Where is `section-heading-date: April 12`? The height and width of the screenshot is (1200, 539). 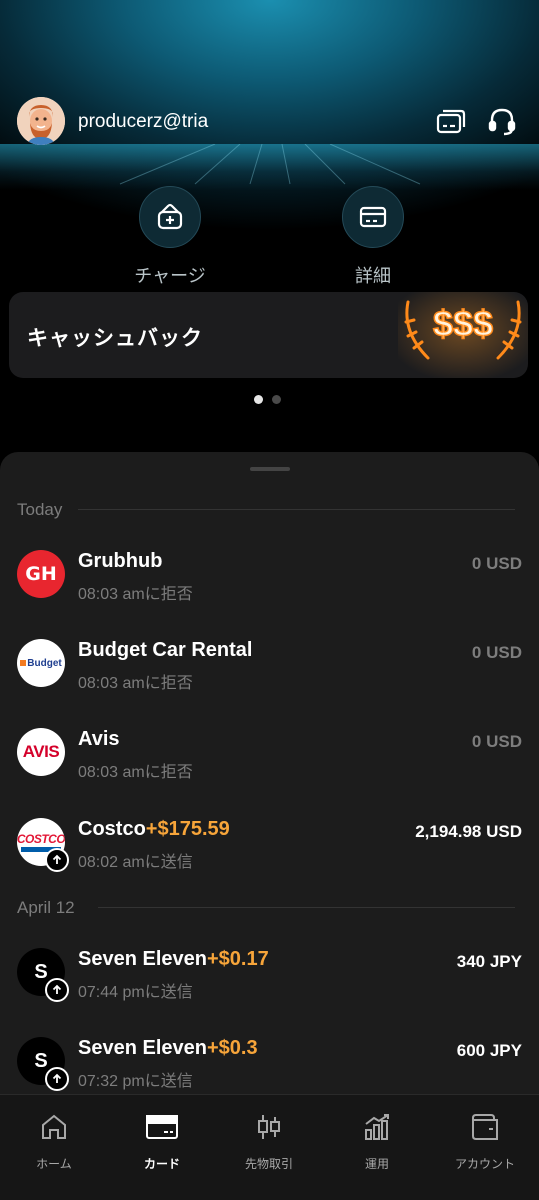
section-heading-date: April 12 is located at coordinates (46, 907).